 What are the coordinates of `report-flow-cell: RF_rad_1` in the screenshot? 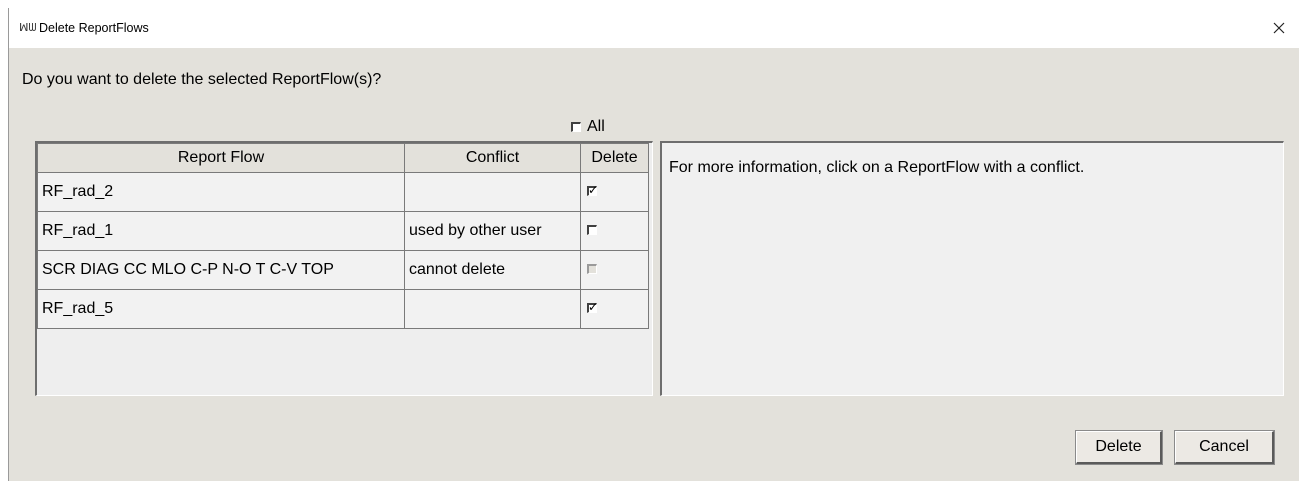 It's located at (221, 231).